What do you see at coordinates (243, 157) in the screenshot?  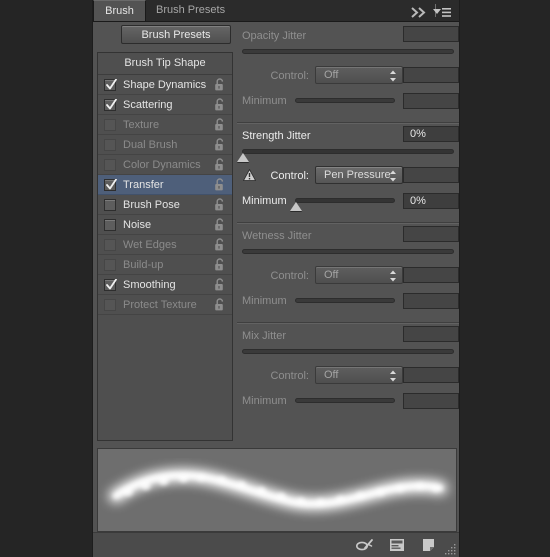 I see `group-slider-thumb` at bounding box center [243, 157].